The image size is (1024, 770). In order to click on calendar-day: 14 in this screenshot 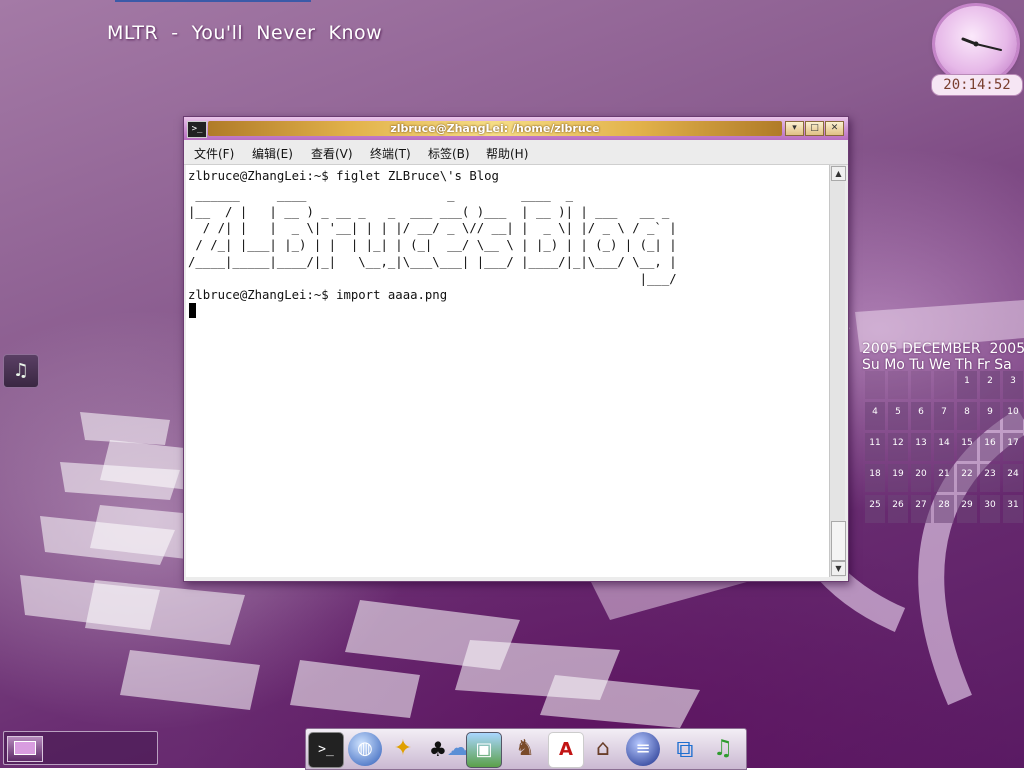, I will do `click(944, 447)`.